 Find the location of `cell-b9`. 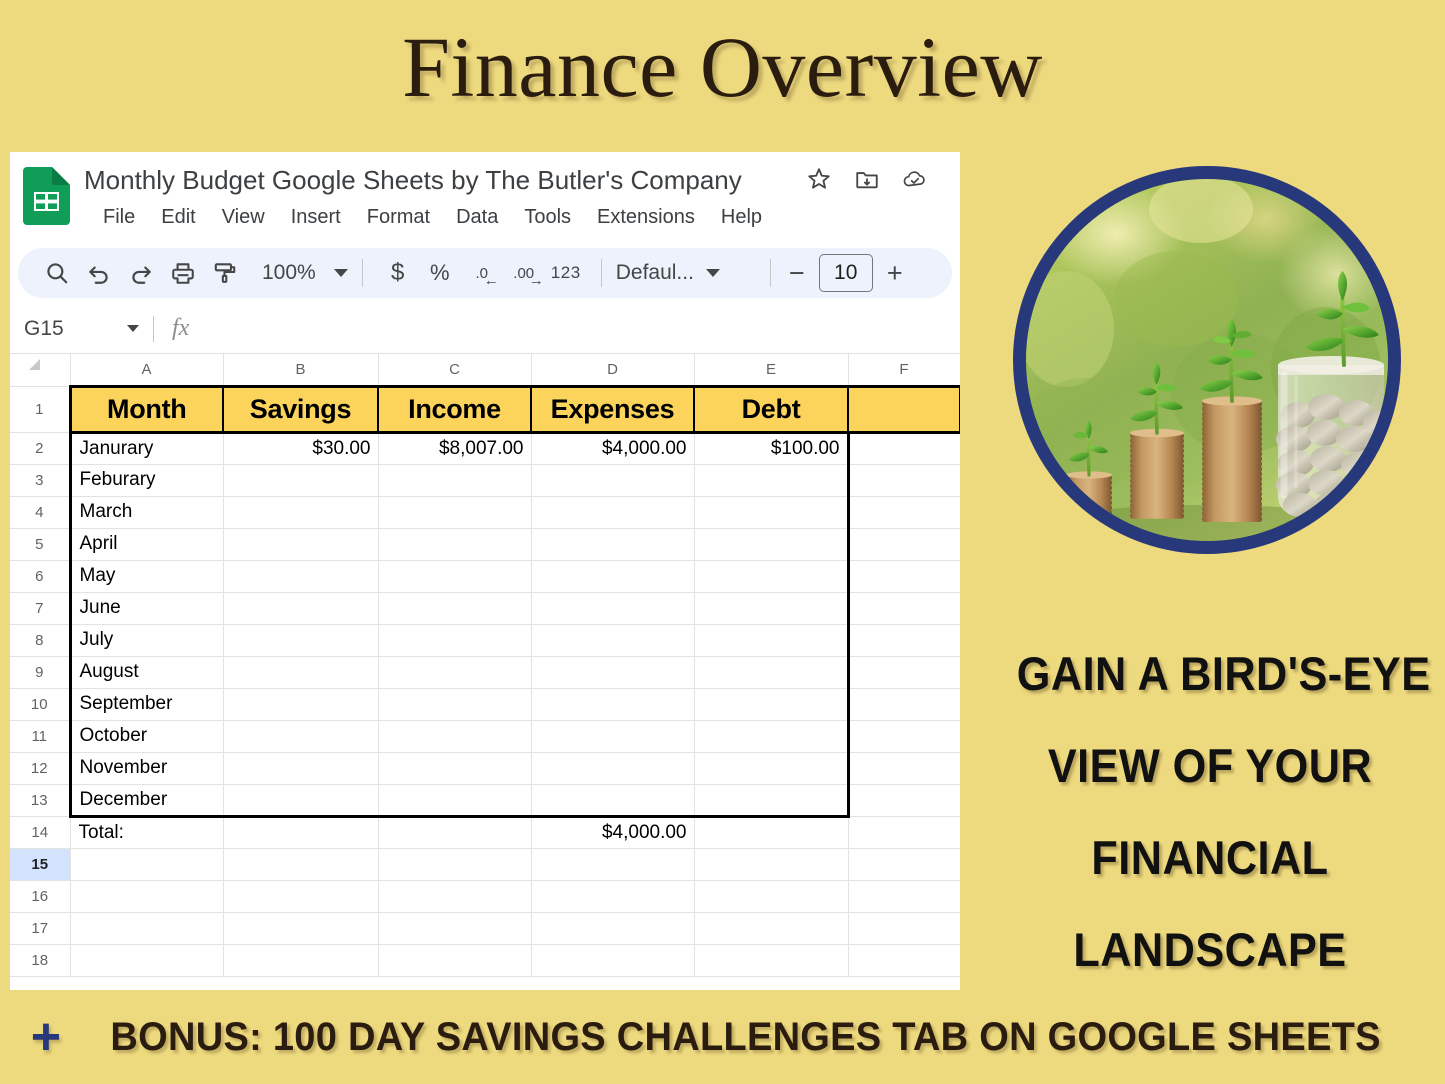

cell-b9 is located at coordinates (301, 672).